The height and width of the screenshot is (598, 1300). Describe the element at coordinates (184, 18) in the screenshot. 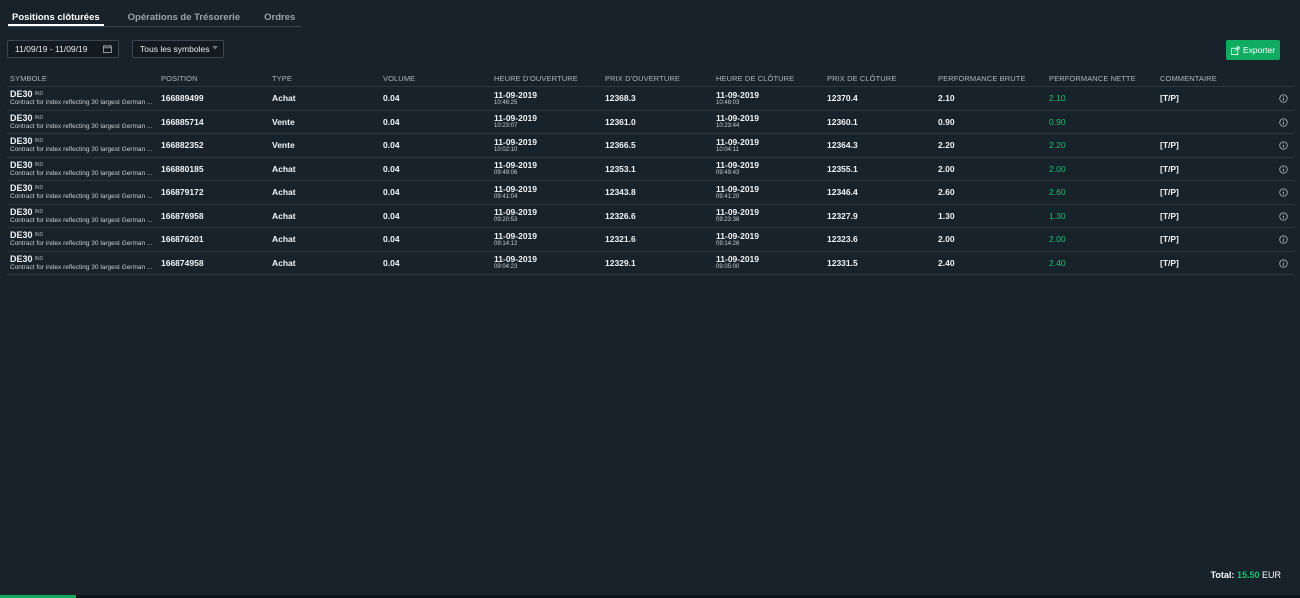

I see `tab-operations-tresorerie: Opérations de Trésorerie` at that location.